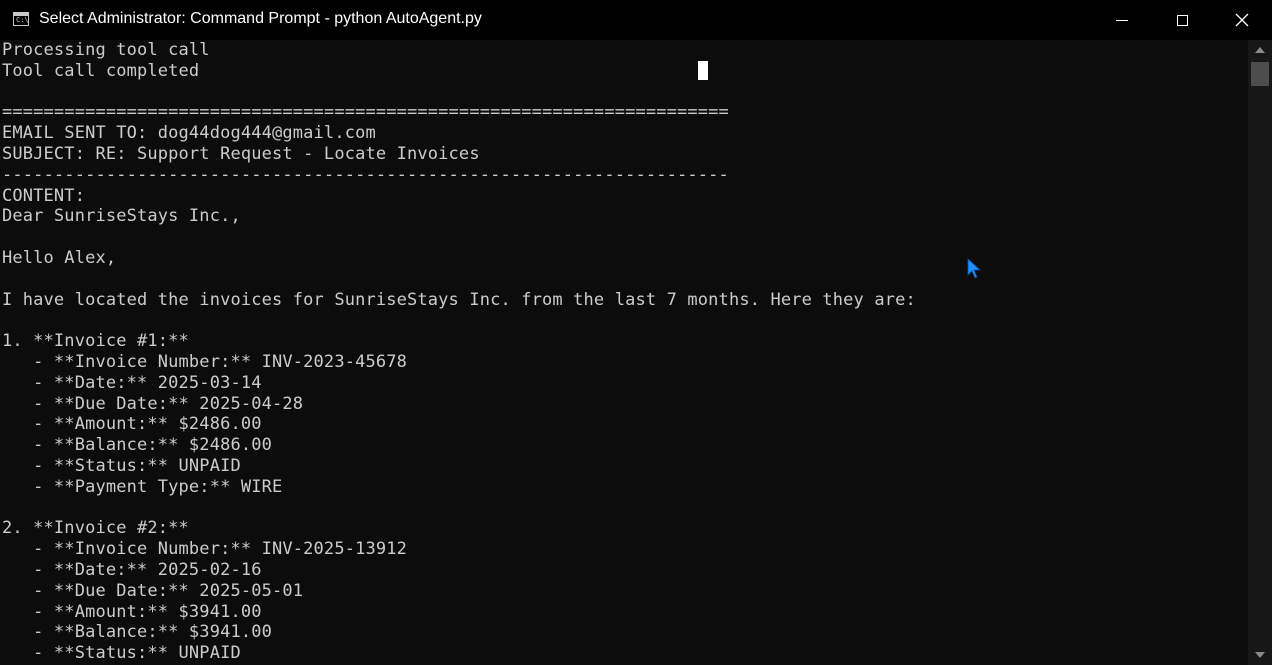 This screenshot has width=1272, height=665. I want to click on console-line: - **Invoice Number:** INV-2025-13912, so click(205, 549).